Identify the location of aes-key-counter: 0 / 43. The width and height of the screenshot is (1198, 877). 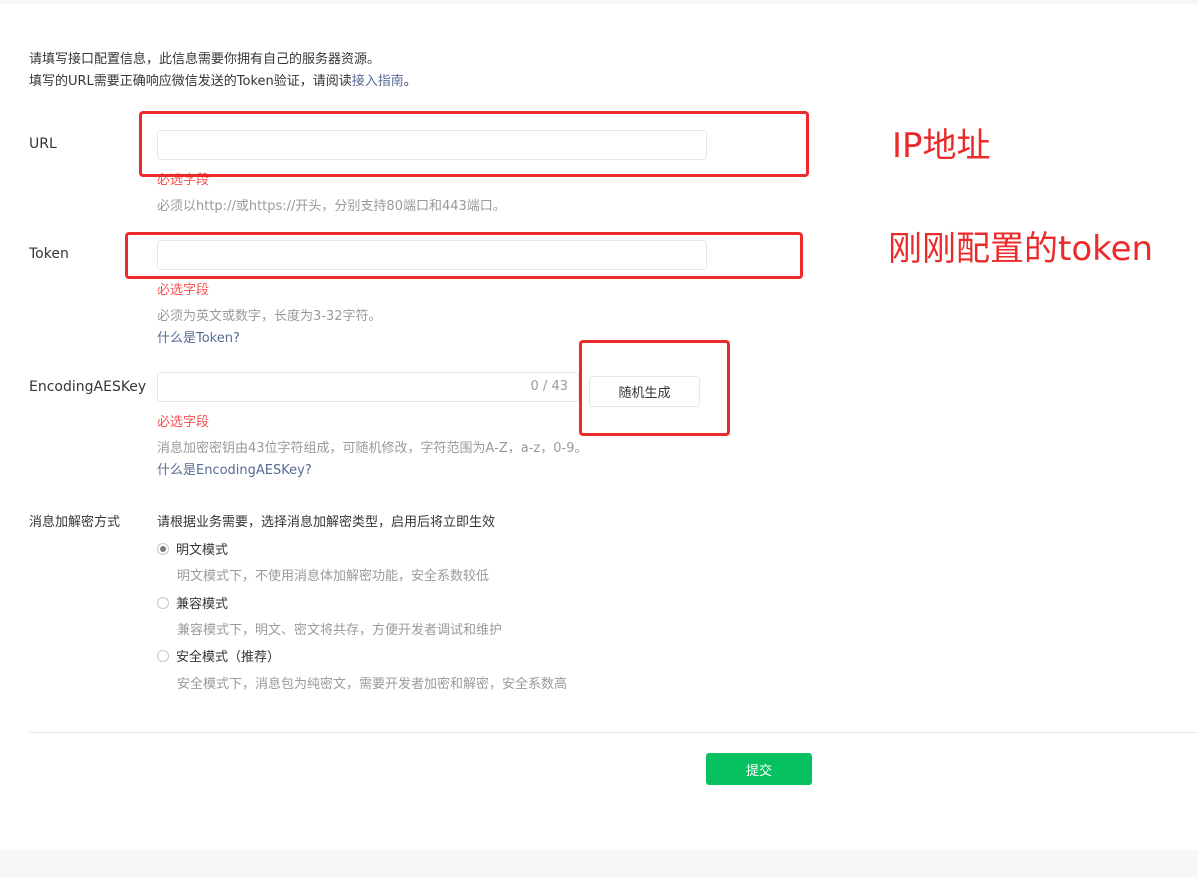
(549, 386).